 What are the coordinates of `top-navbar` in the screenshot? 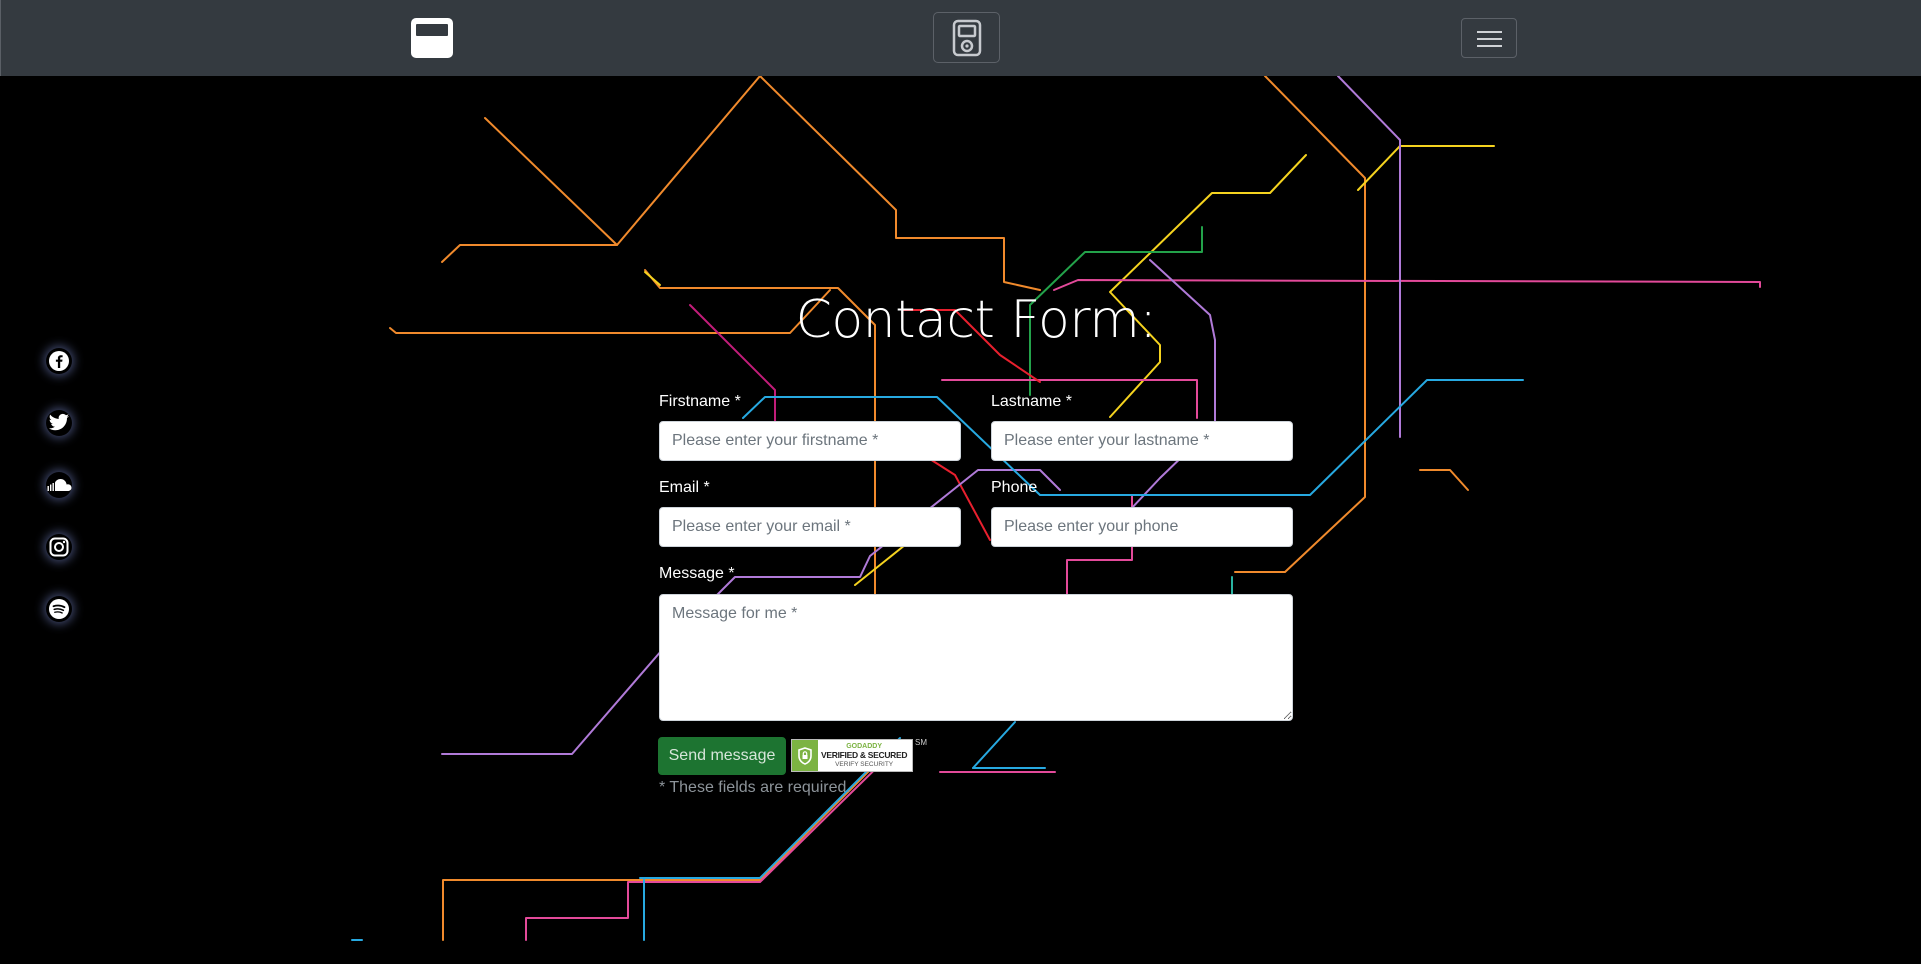 It's located at (960, 38).